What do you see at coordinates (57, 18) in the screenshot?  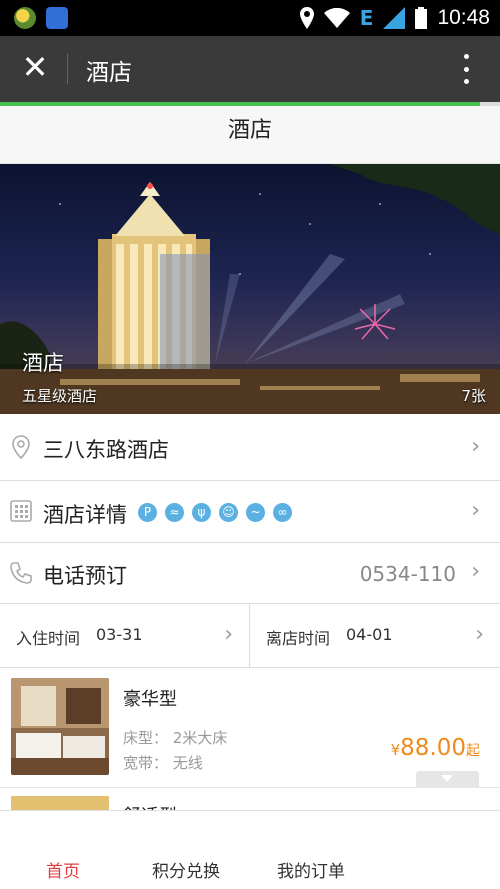 I see `baidu-icon` at bounding box center [57, 18].